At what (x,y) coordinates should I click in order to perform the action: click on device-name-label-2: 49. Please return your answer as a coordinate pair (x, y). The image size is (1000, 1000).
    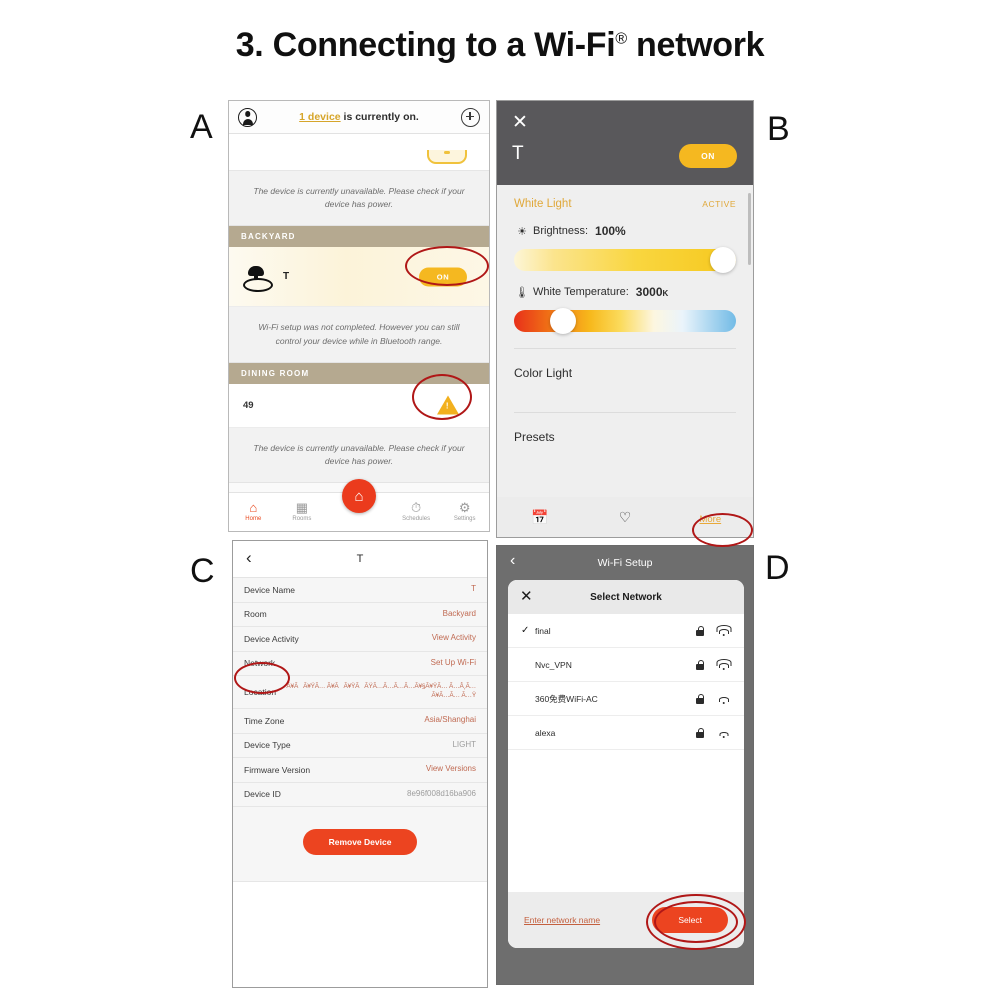
    Looking at the image, I should click on (248, 405).